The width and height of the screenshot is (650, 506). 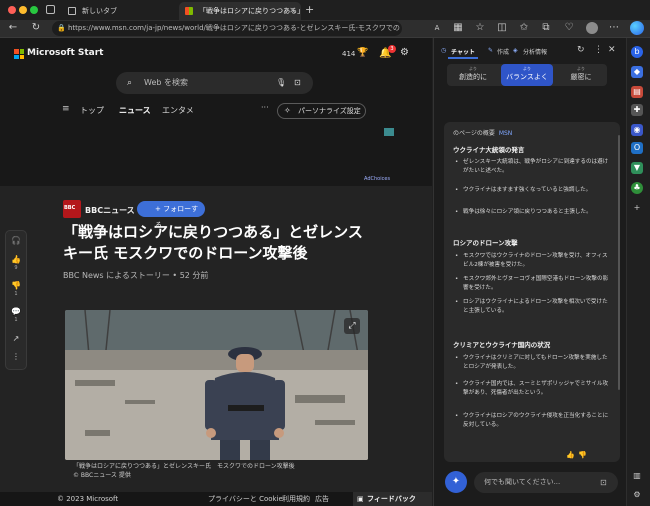 What do you see at coordinates (535, 51) in the screenshot?
I see `sidebar-tab-insights: 分析情報` at bounding box center [535, 51].